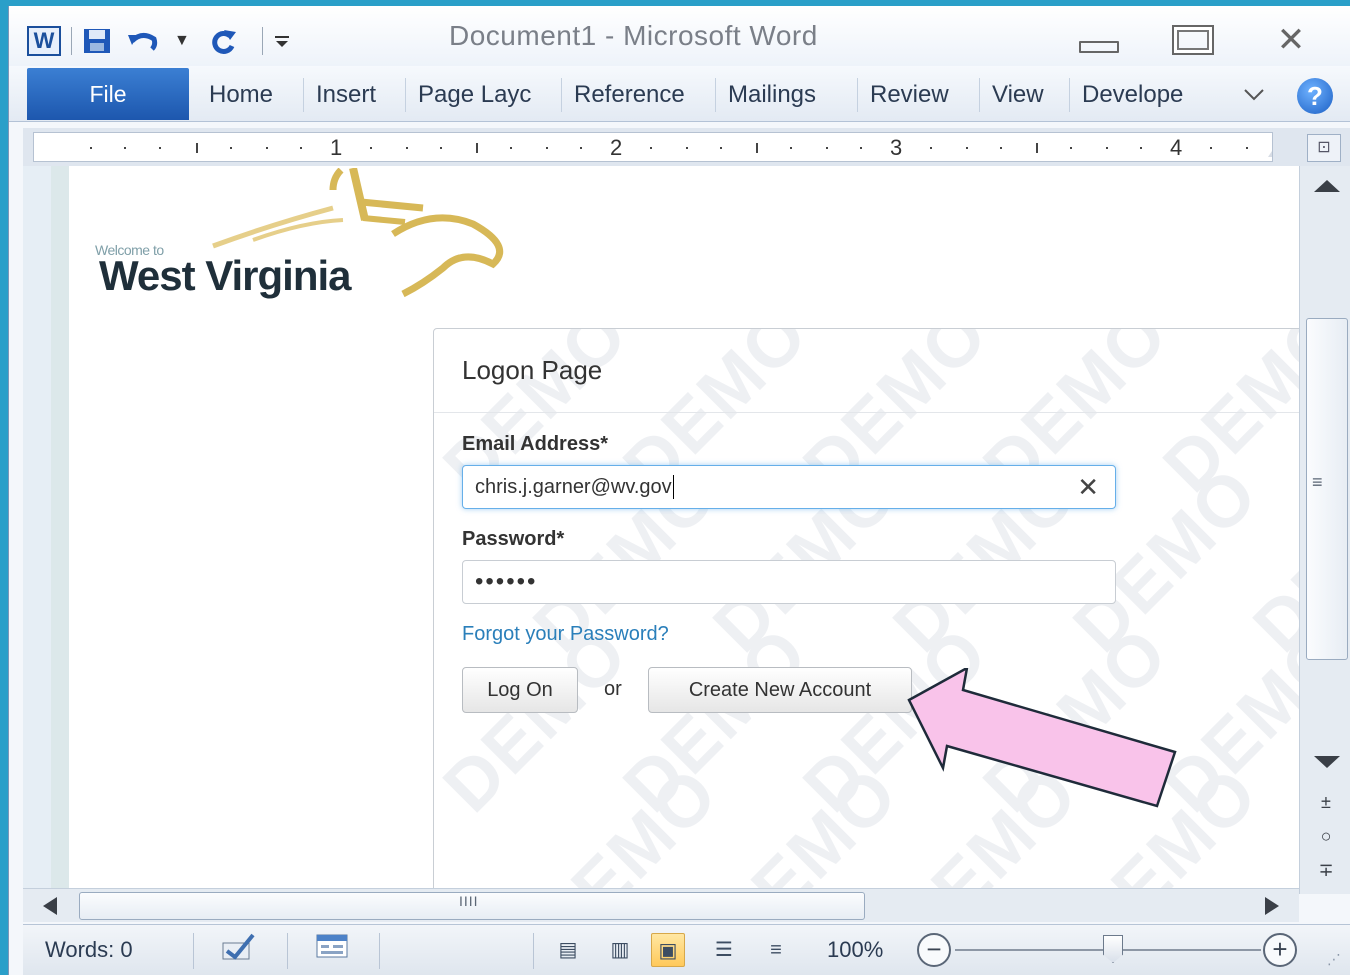 The width and height of the screenshot is (1350, 975). What do you see at coordinates (1324, 530) in the screenshot?
I see `vertical-scrollbar: ≡ ± ○ ∓` at bounding box center [1324, 530].